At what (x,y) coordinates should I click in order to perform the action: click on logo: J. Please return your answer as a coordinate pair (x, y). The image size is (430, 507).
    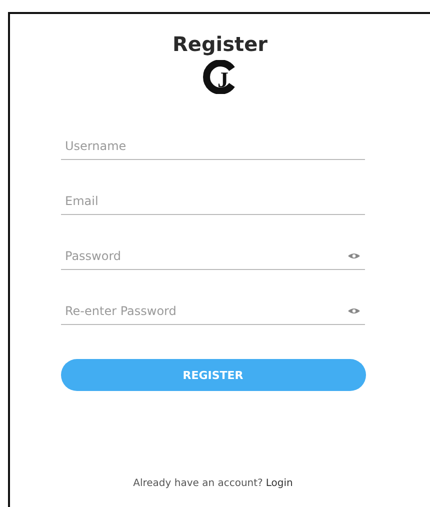
    Looking at the image, I should click on (220, 77).